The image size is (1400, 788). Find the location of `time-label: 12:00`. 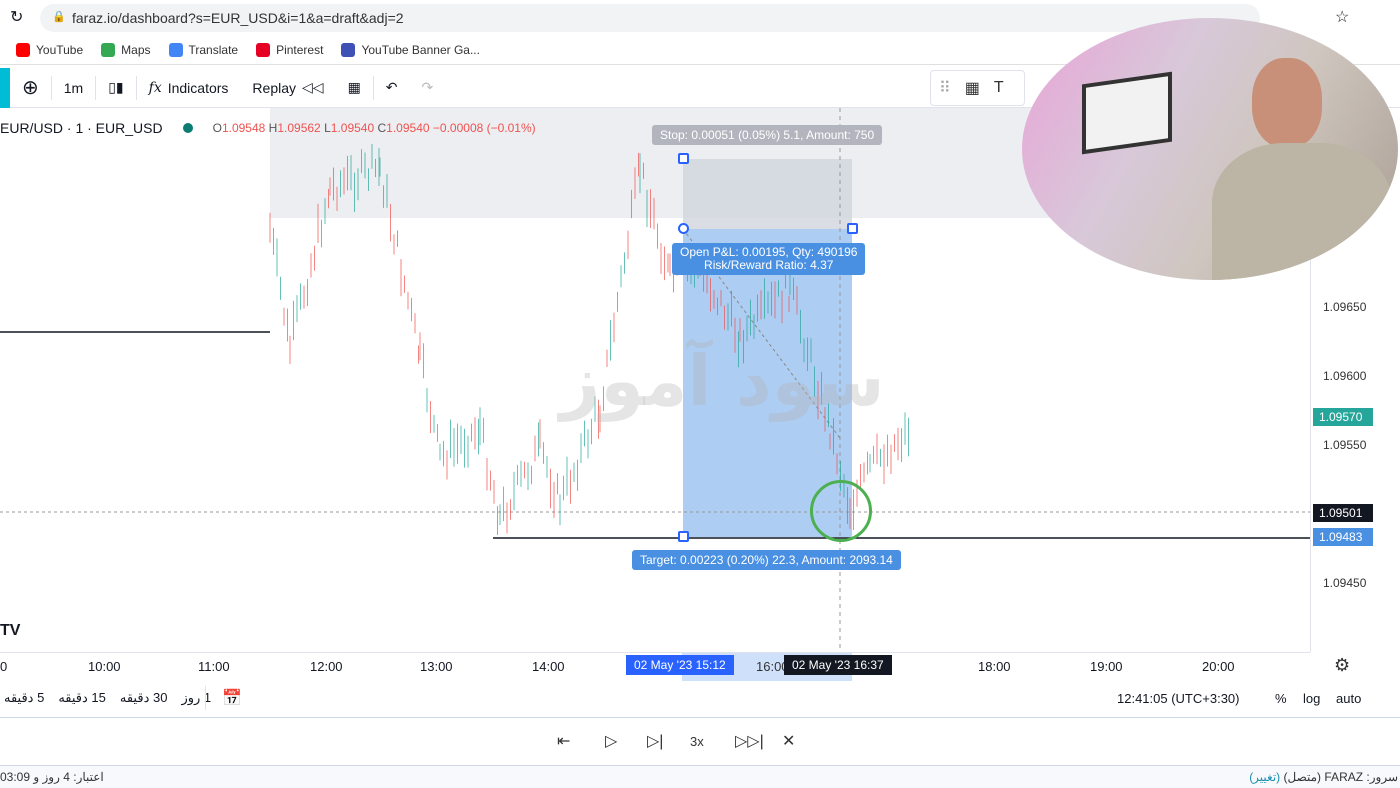

time-label: 12:00 is located at coordinates (326, 666).